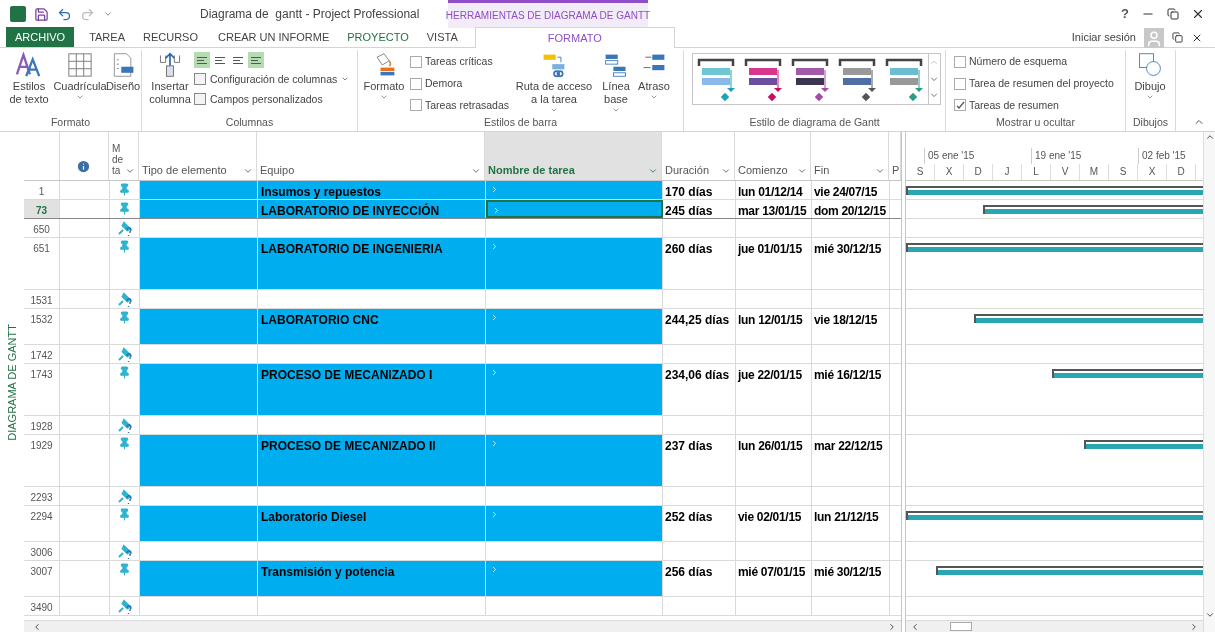 The image size is (1215, 632). What do you see at coordinates (654, 75) in the screenshot?
I see `ribbon-button: Atraso` at bounding box center [654, 75].